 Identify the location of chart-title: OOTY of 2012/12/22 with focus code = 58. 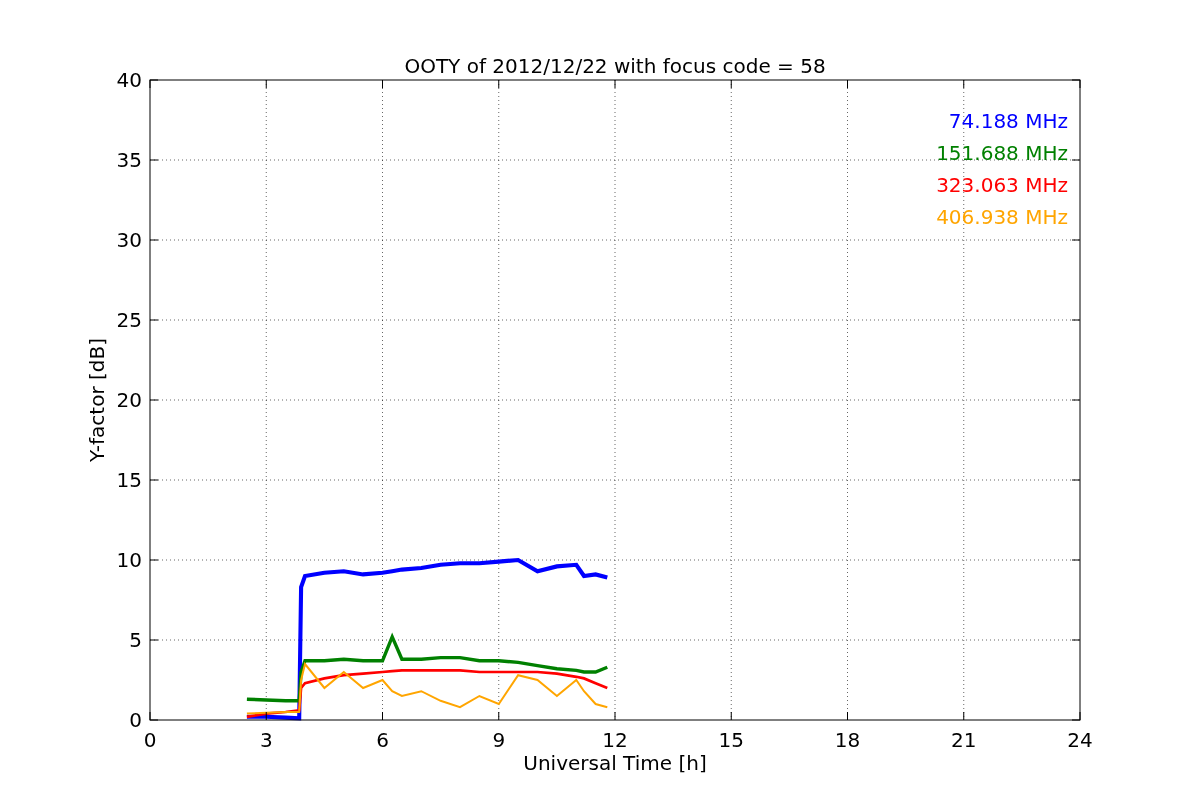
(615, 66).